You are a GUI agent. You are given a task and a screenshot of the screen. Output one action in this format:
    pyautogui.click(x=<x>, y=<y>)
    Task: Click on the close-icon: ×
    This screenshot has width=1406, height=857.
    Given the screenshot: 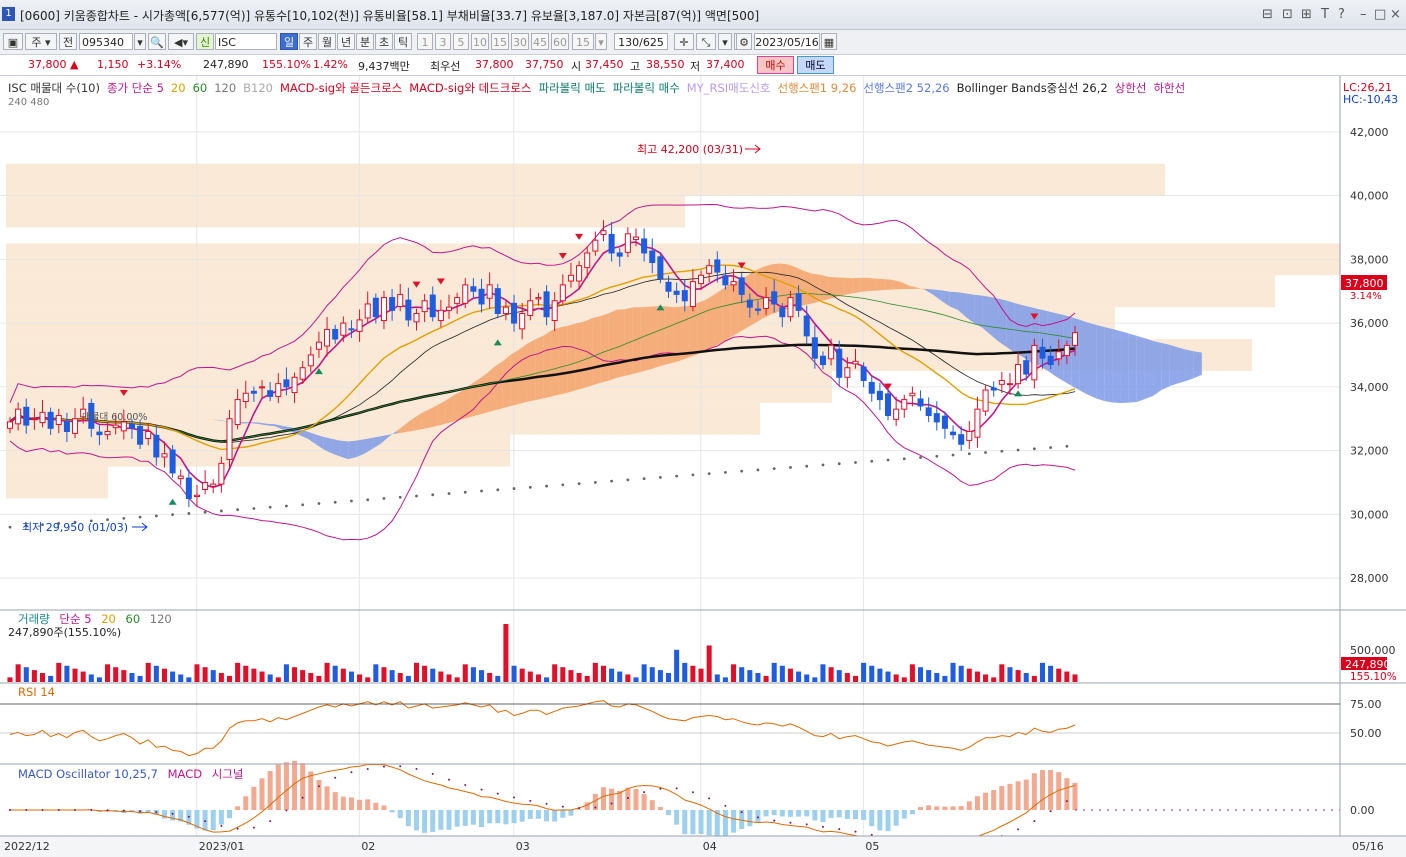 What is the action you would take?
    pyautogui.click(x=1395, y=14)
    